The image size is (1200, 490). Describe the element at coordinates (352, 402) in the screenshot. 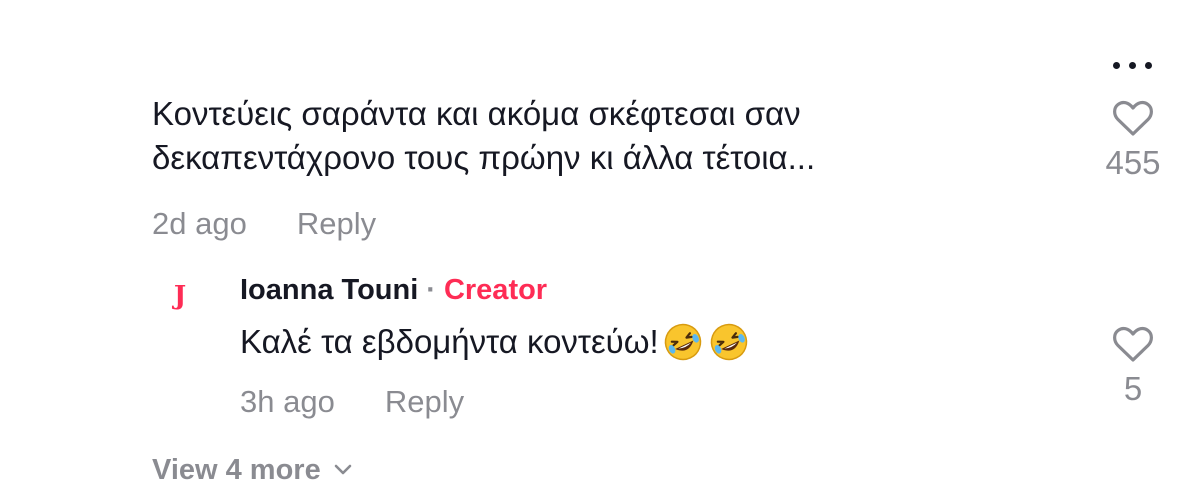

I see `reply-meta: 3h ago Reply` at that location.